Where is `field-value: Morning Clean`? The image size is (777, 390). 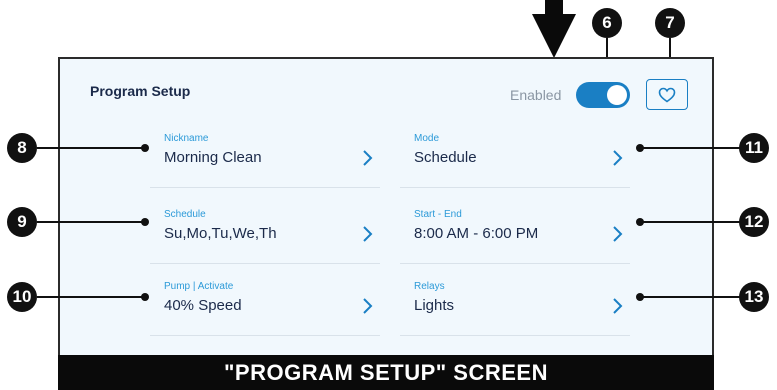
field-value: Morning Clean is located at coordinates (213, 157).